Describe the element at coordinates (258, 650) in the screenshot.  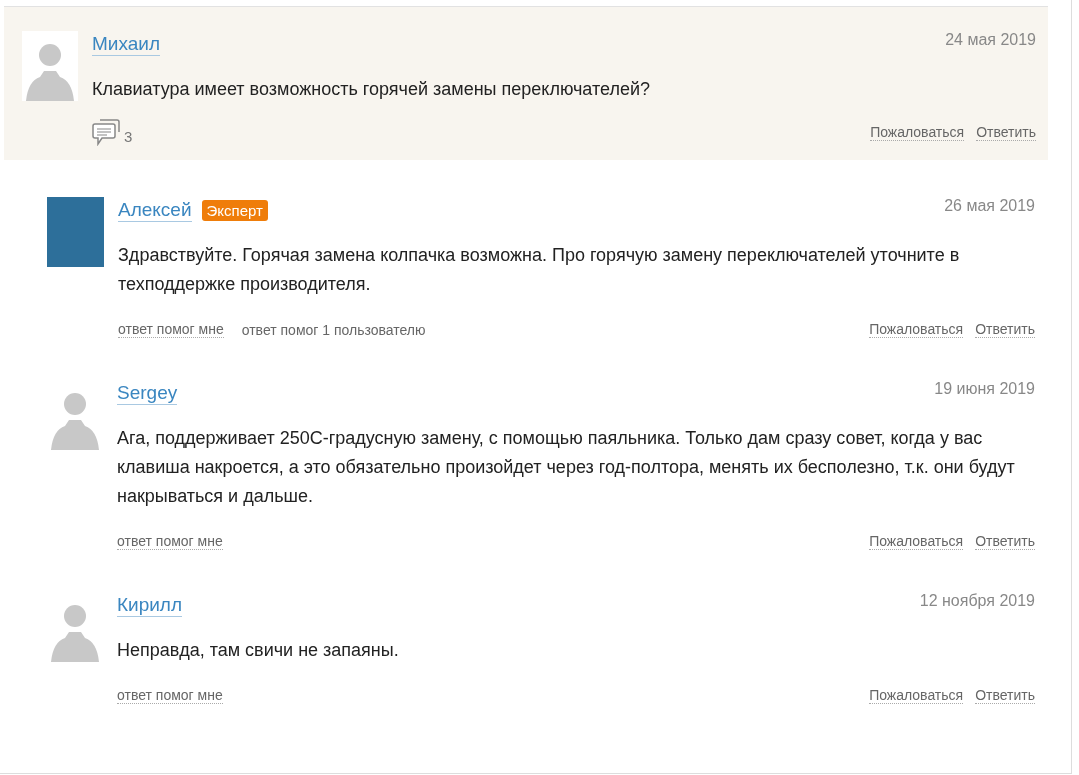
I see `answer-text: Неправда, там свичи не запаяны.` at that location.